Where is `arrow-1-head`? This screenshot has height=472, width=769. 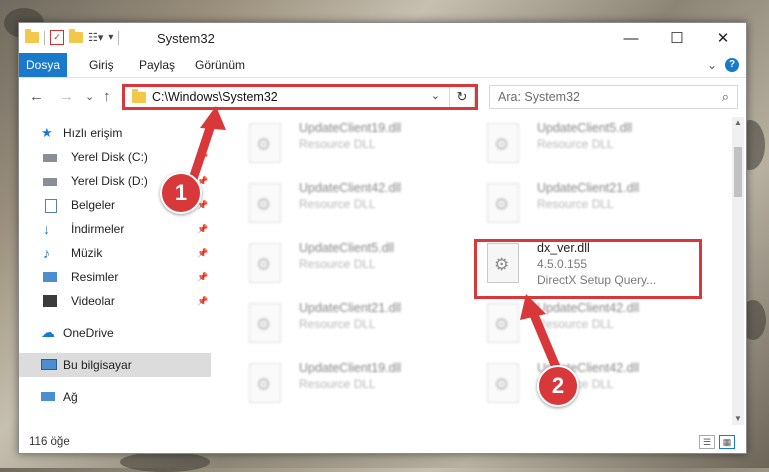
arrow-1-head is located at coordinates (213, 118).